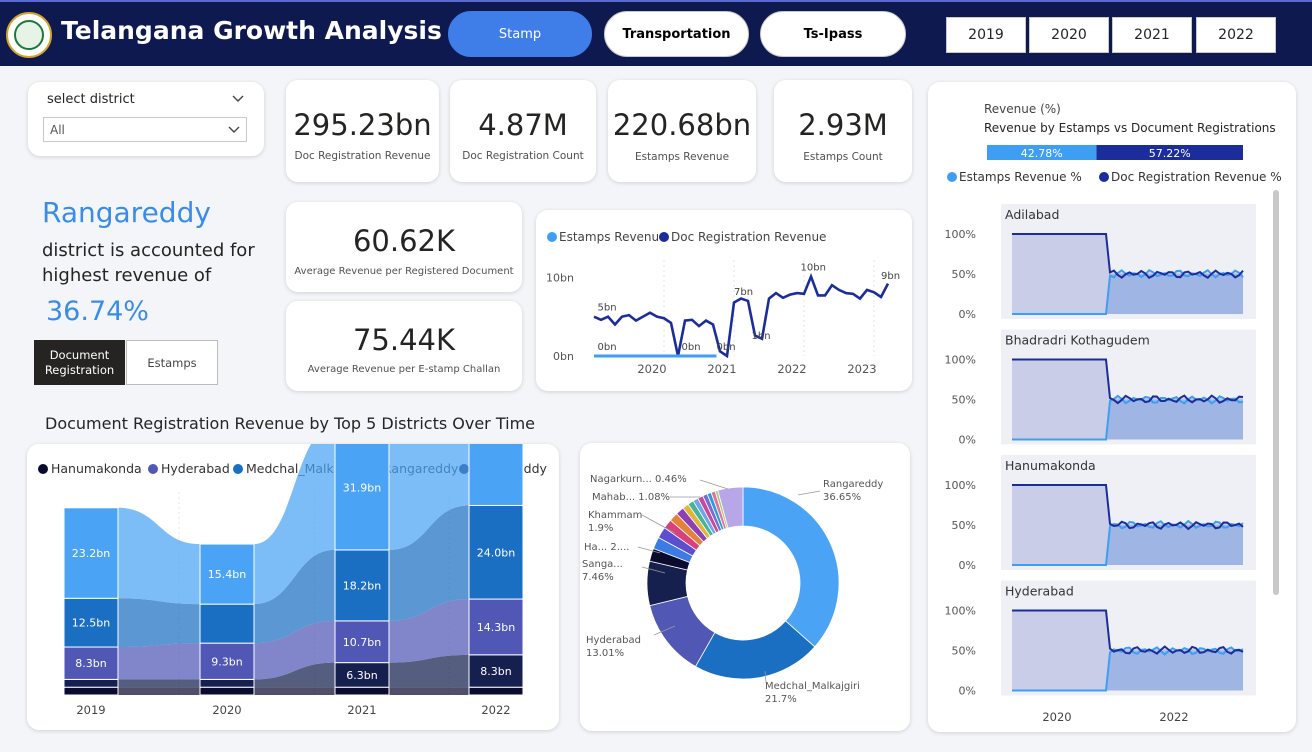  Describe the element at coordinates (812, 686) in the screenshot. I see `slice-label: Medchal_Malkajgiri` at that location.